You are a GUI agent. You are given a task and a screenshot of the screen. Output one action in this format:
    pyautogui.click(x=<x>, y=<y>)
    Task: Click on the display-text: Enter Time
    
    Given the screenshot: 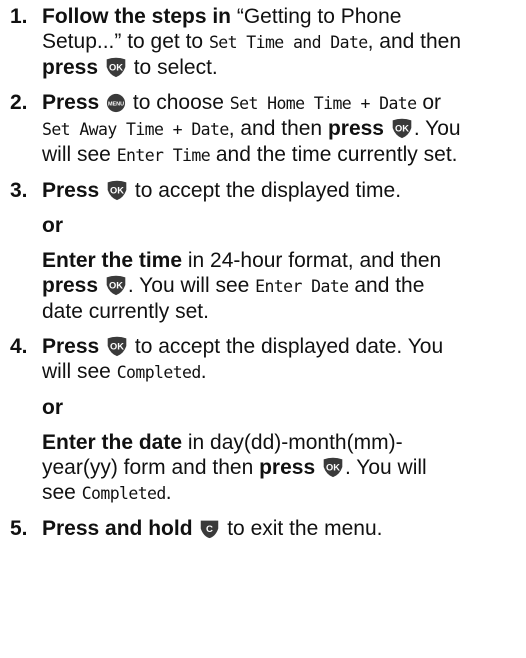 What is the action you would take?
    pyautogui.click(x=163, y=155)
    